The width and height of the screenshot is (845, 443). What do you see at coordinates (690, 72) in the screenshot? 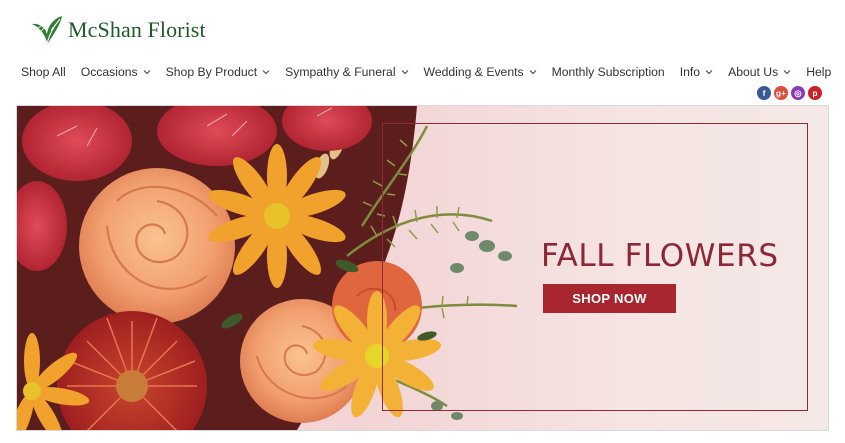
I see `nav-item-label: Info` at bounding box center [690, 72].